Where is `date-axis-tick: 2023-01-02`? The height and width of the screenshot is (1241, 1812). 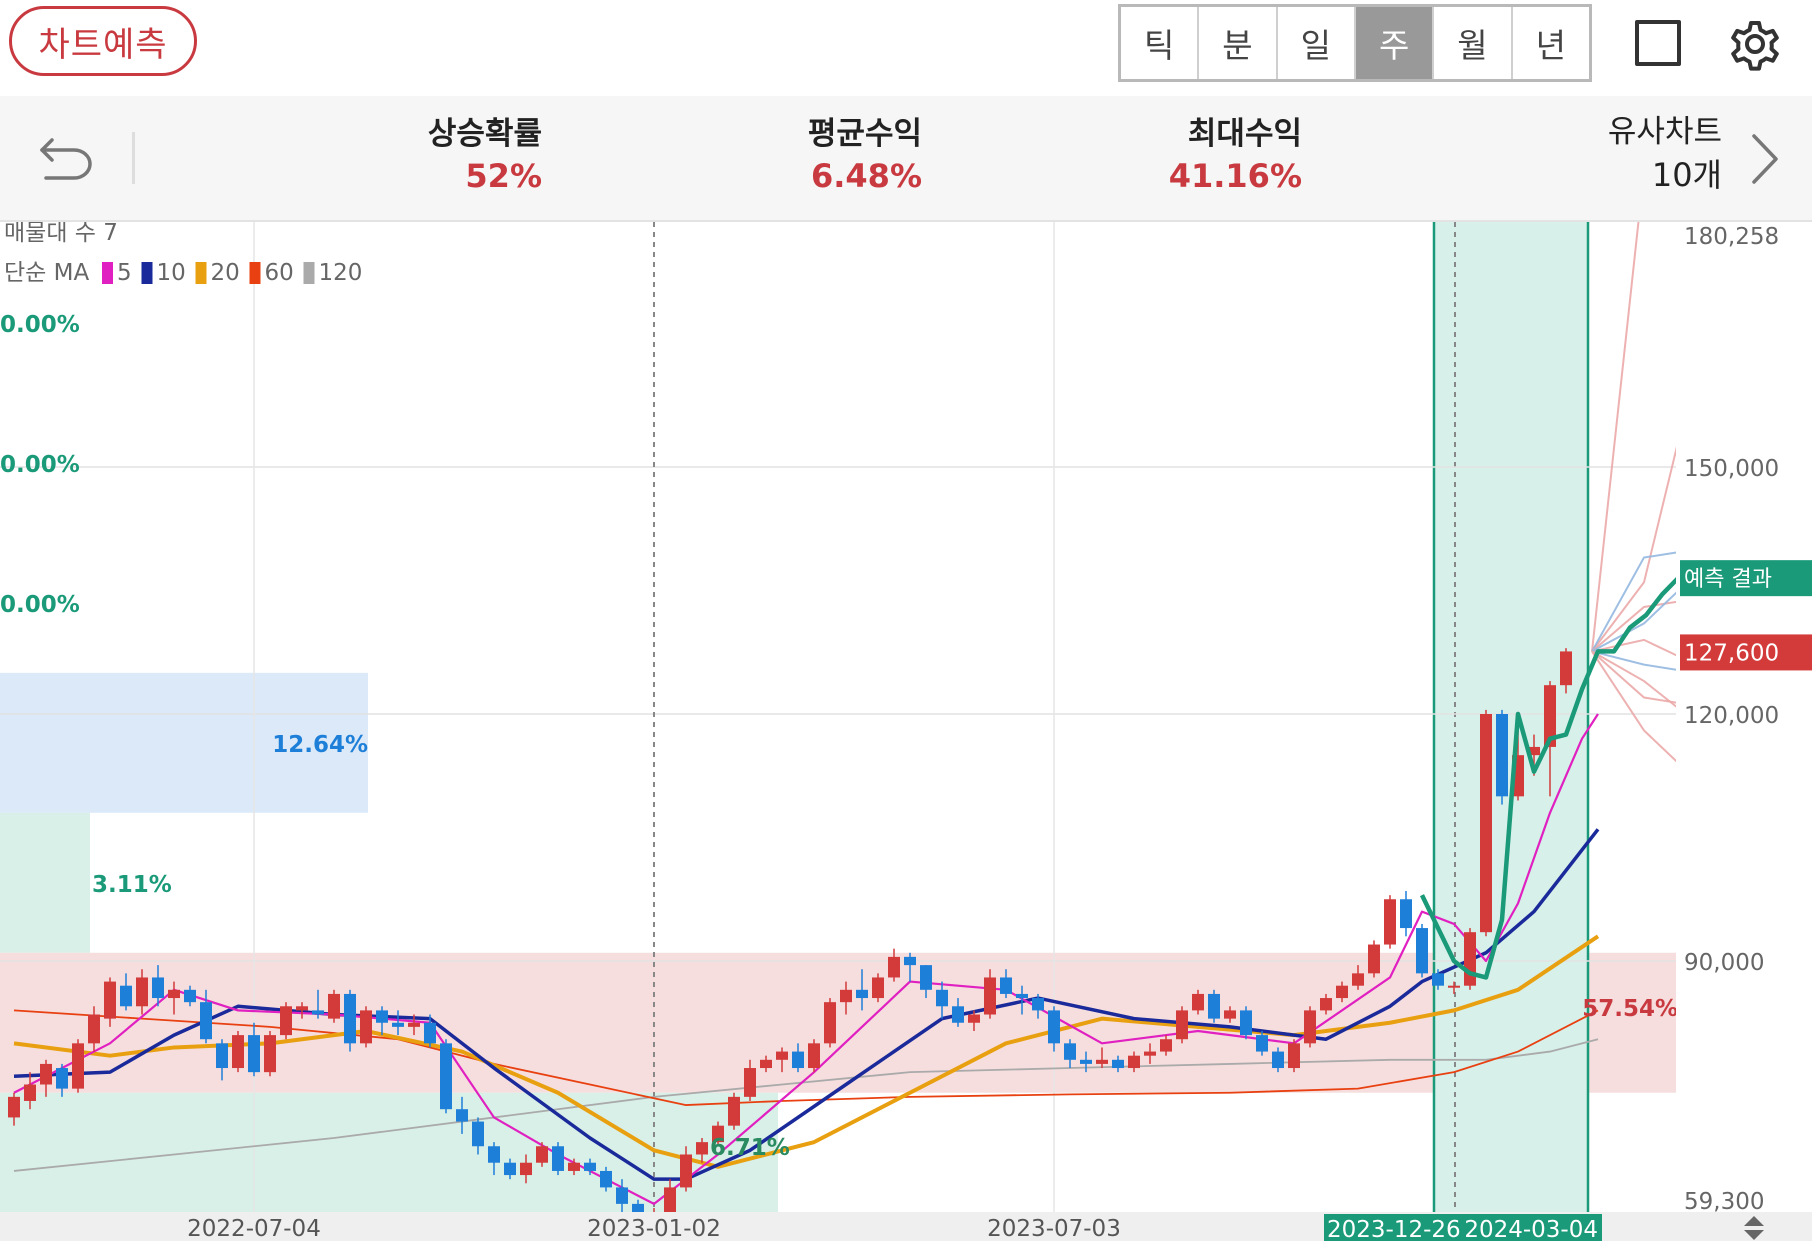 date-axis-tick: 2023-01-02 is located at coordinates (654, 1228).